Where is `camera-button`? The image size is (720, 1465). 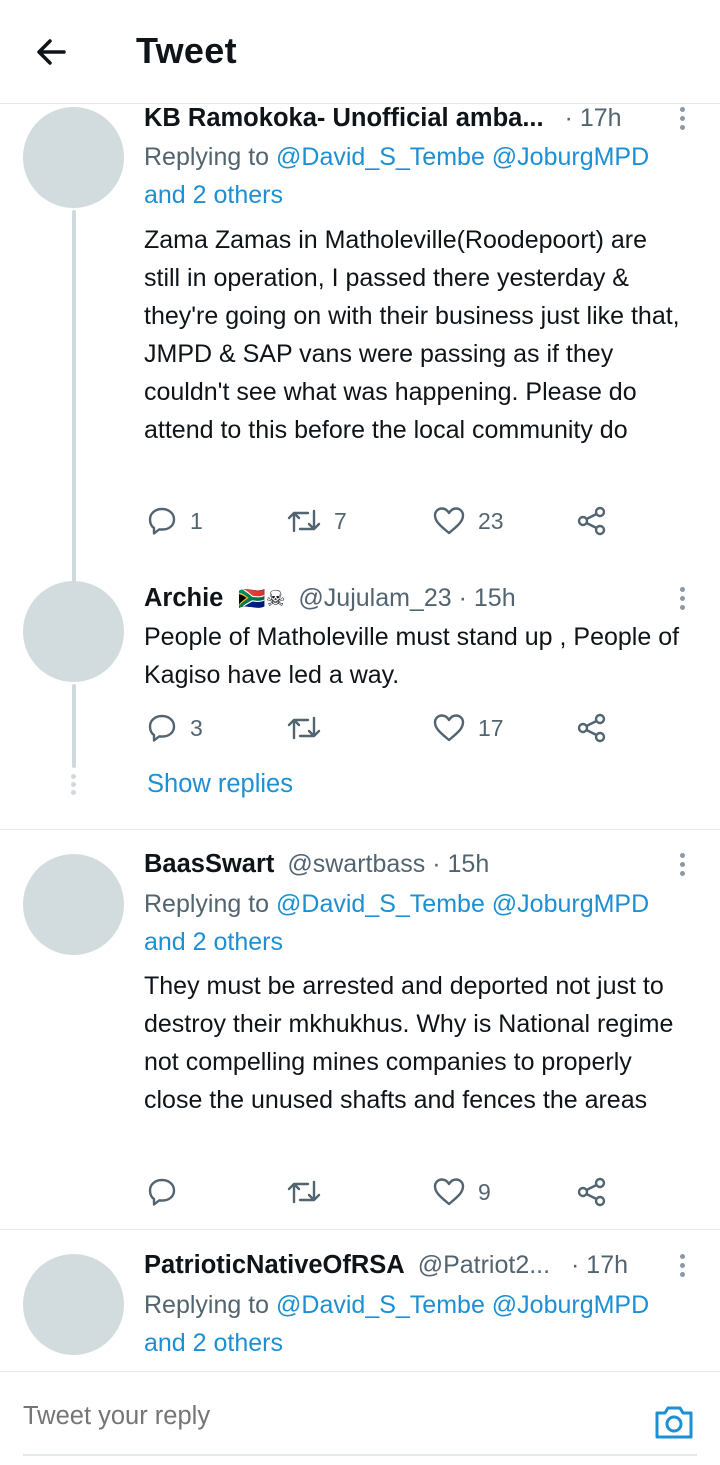 camera-button is located at coordinates (674, 1422).